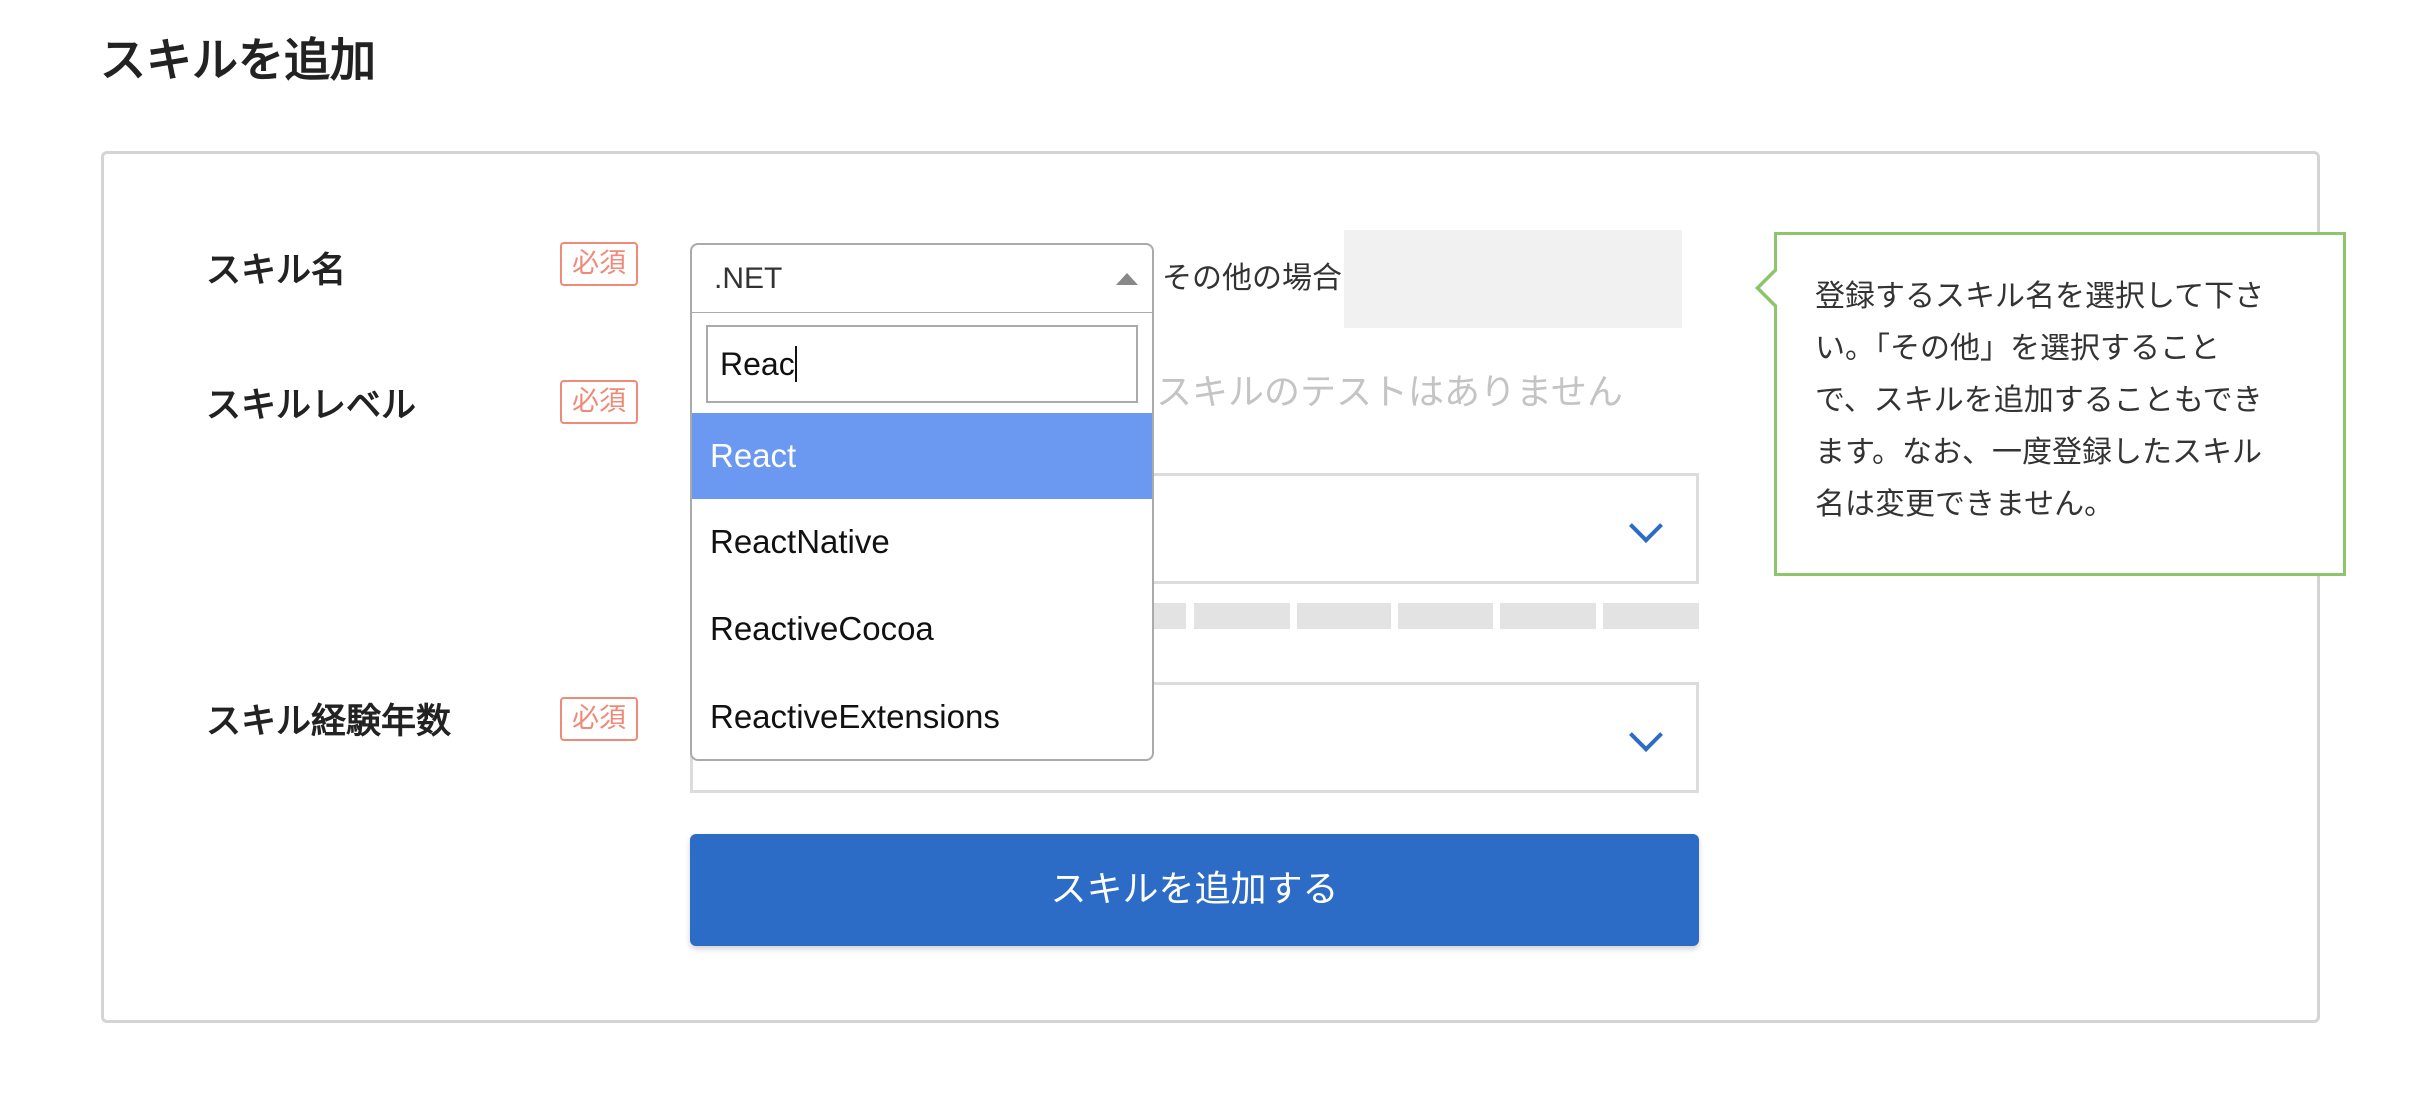 The image size is (2410, 1114). Describe the element at coordinates (1965, 504) in the screenshot. I see `tooltip-line: 名は変更できません。` at that location.